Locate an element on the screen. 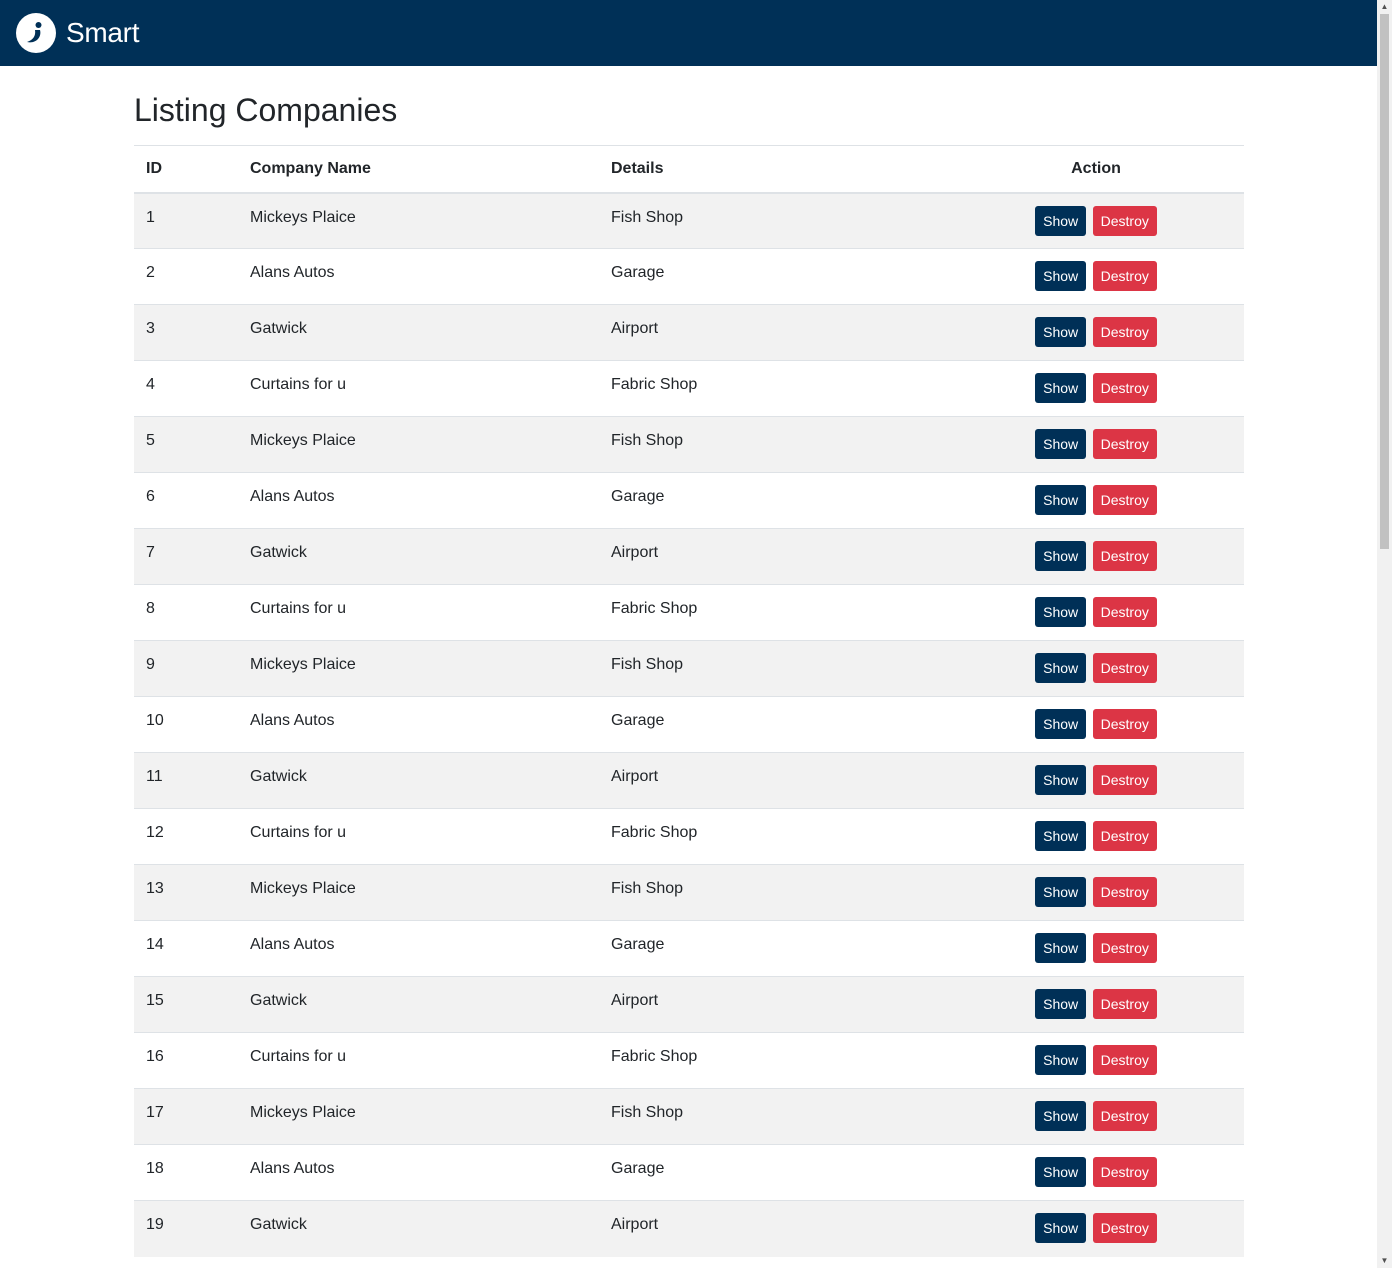 This screenshot has width=1392, height=1268. cell-id: 15 is located at coordinates (186, 1004).